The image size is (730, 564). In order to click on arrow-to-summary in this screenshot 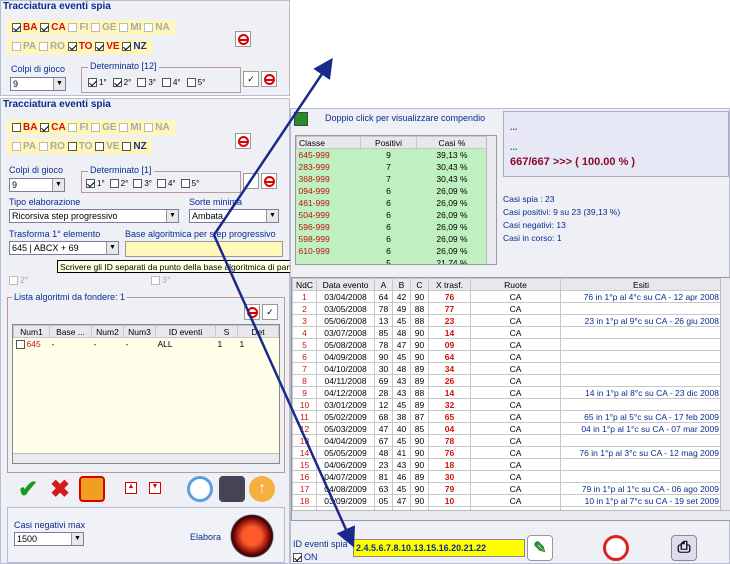, I will do `click(272, 146)`.